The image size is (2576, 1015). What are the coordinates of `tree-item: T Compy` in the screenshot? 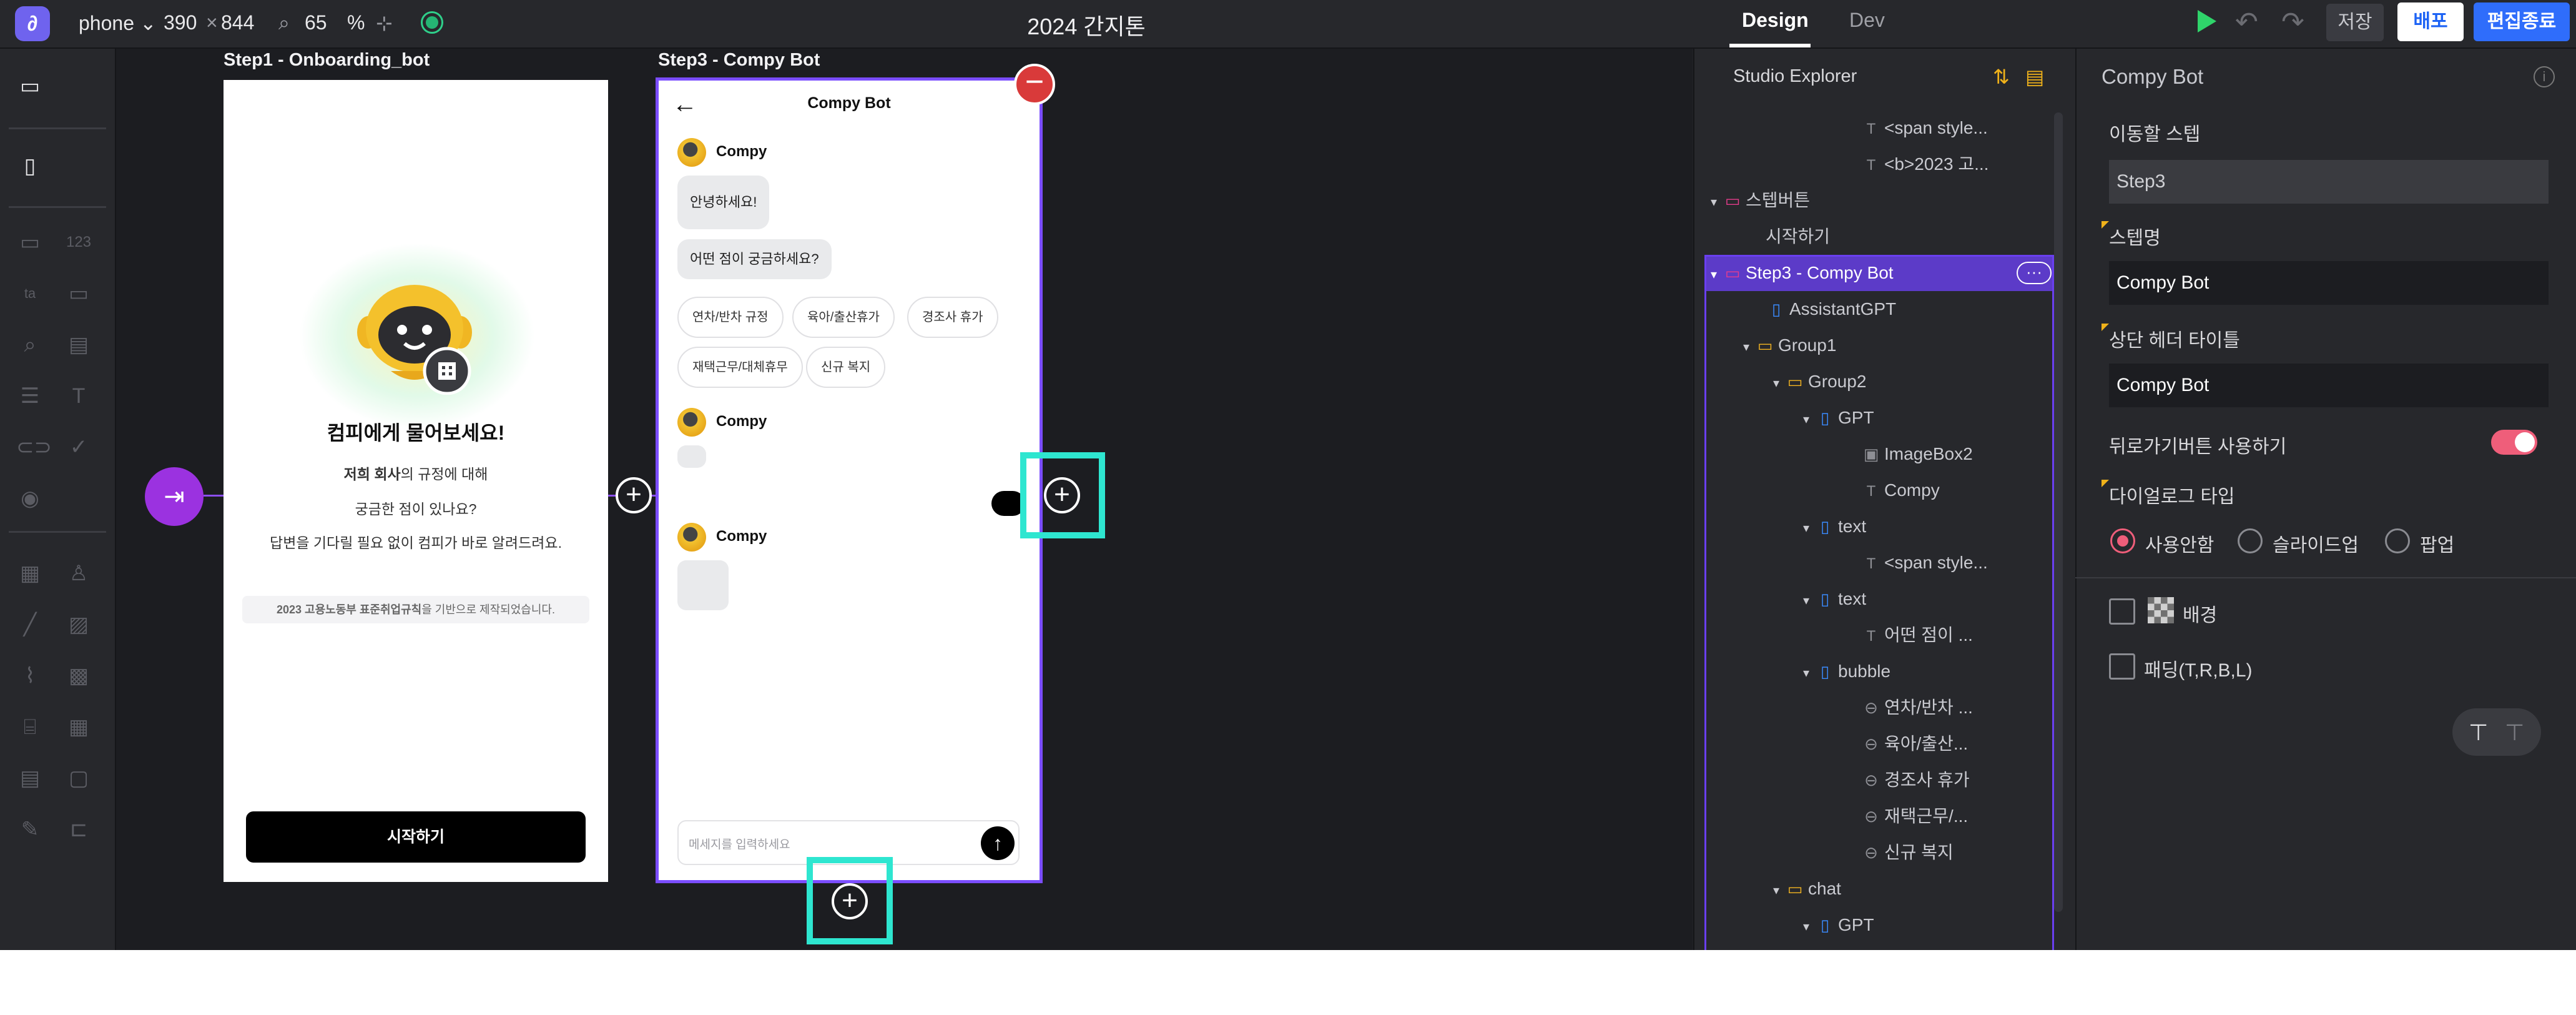 It's located at (1882, 490).